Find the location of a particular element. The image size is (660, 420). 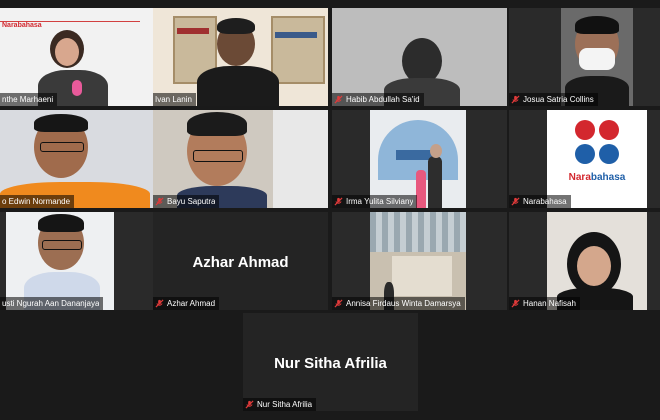

video-off-name: Nur Sitha Afrilia is located at coordinates (330, 363).